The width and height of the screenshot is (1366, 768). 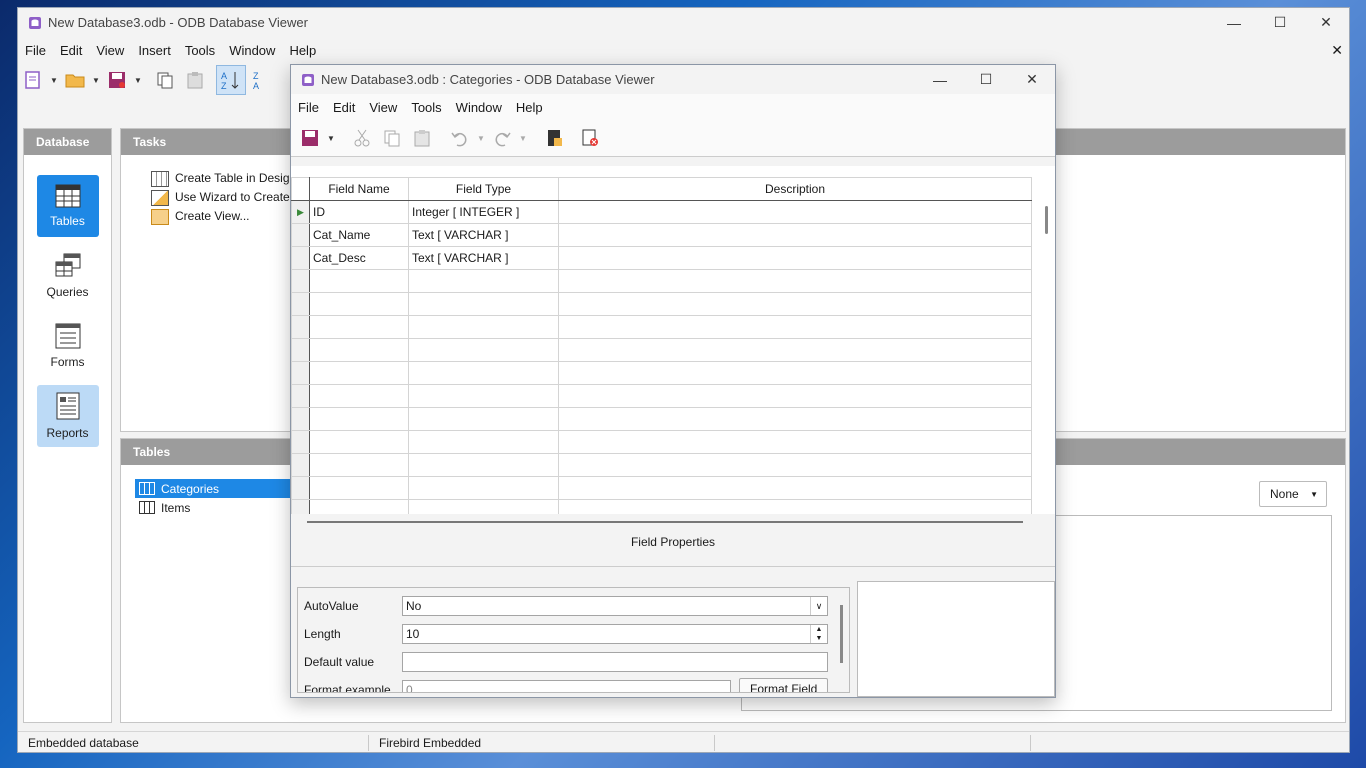 I want to click on field-type-cell: Text [ VARCHAR ], so click(x=483, y=235).